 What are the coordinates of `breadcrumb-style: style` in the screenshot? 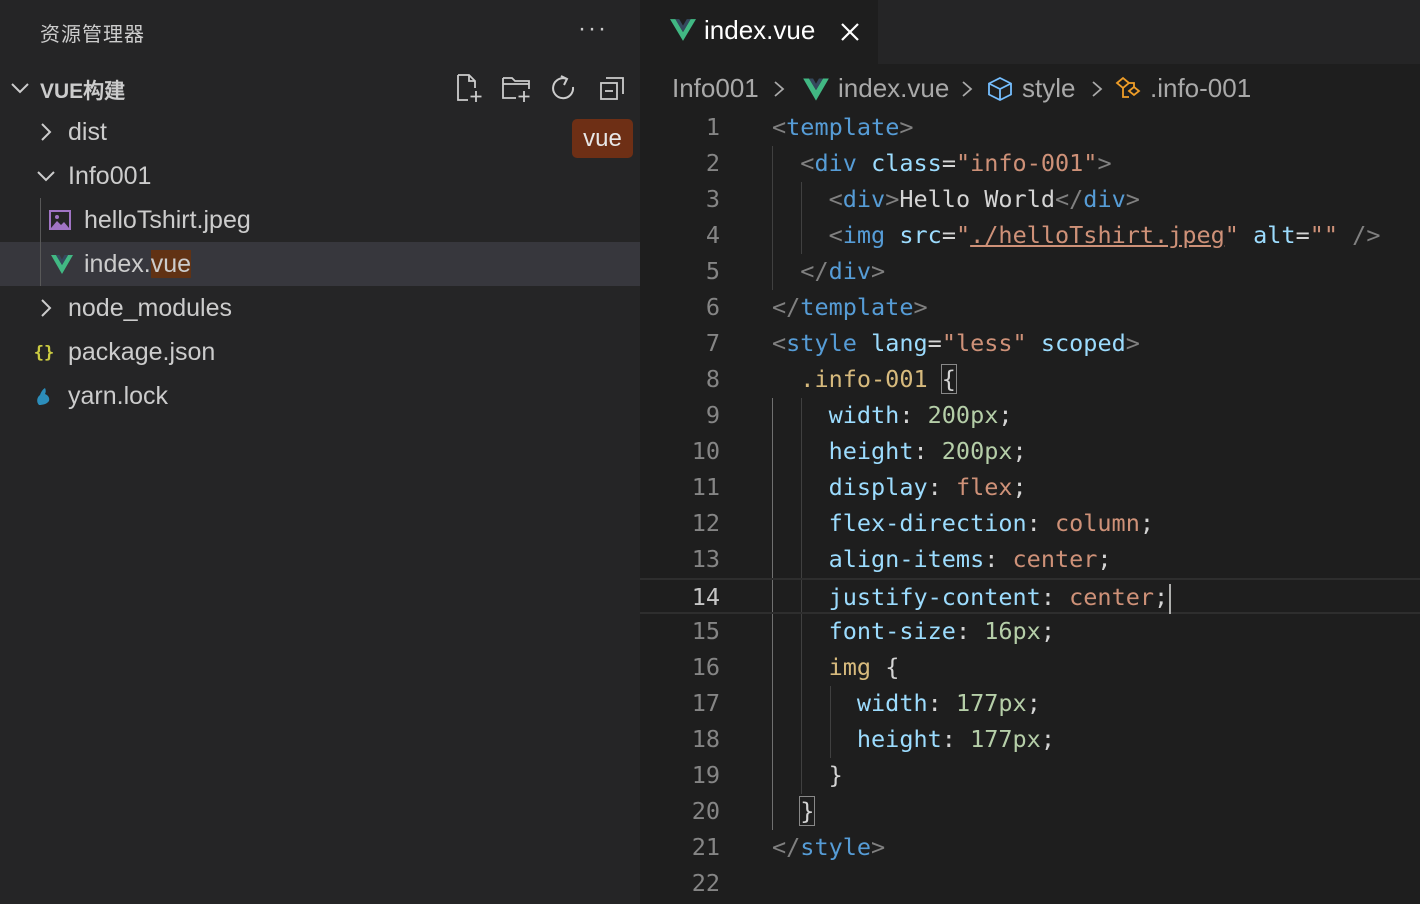 It's located at (1048, 88).